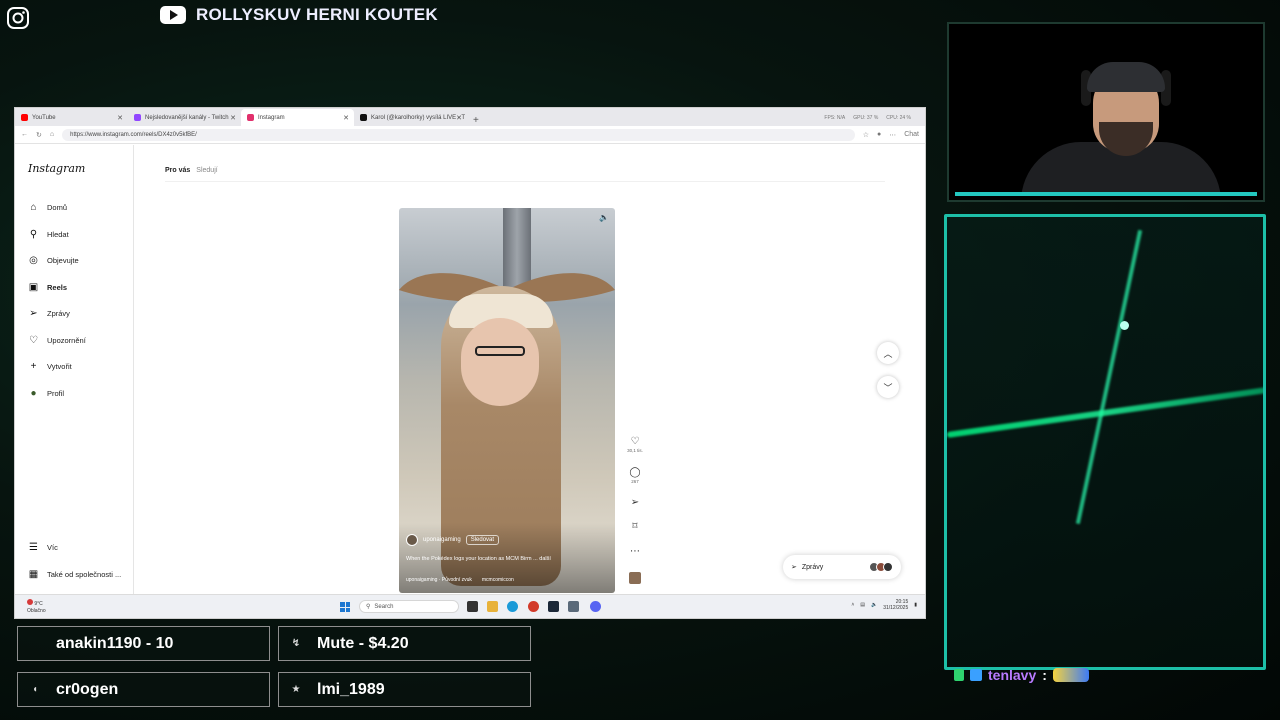 This screenshot has width=1280, height=720. I want to click on next-reel-button: ﹀, so click(888, 387).